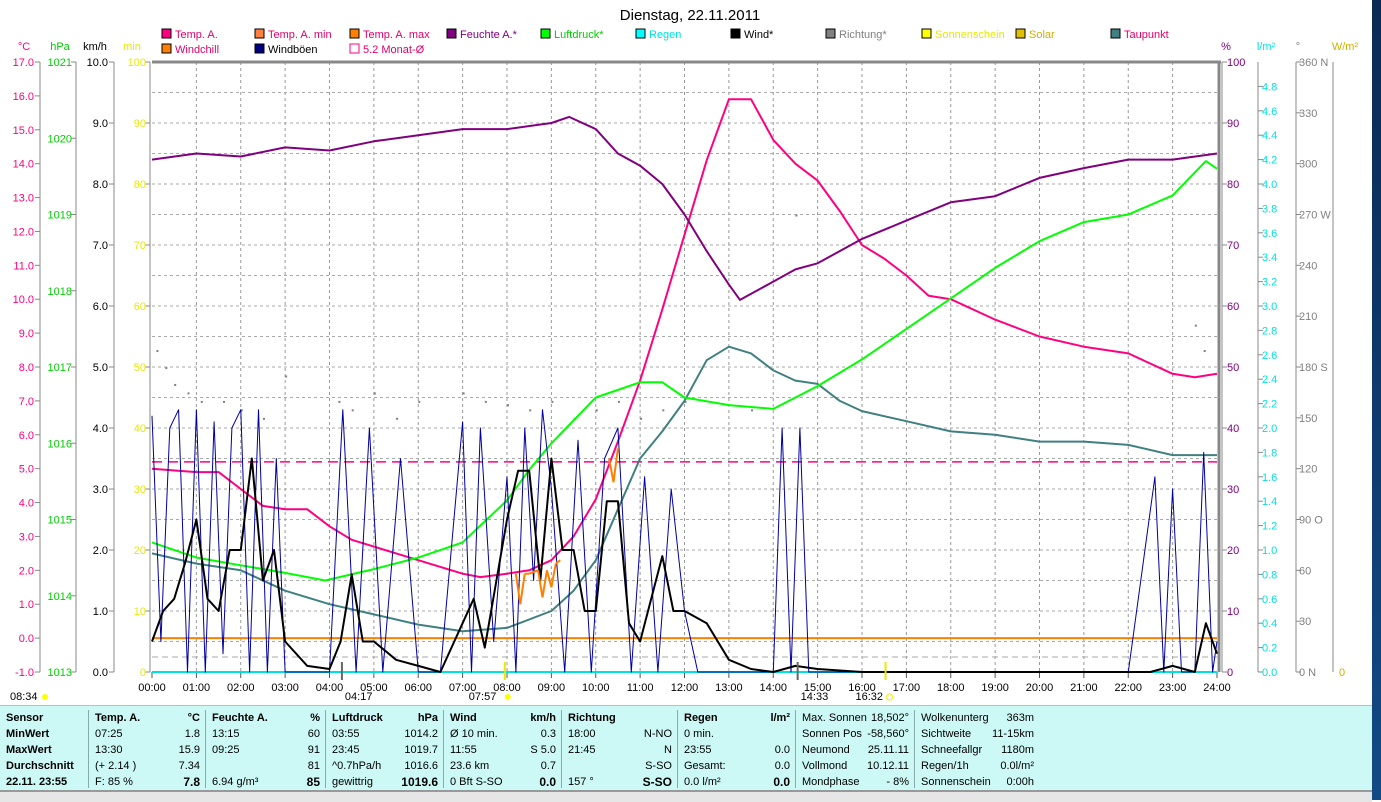 The height and width of the screenshot is (802, 1381). What do you see at coordinates (1084, 688) in the screenshot?
I see `x-tick-label: 21:00` at bounding box center [1084, 688].